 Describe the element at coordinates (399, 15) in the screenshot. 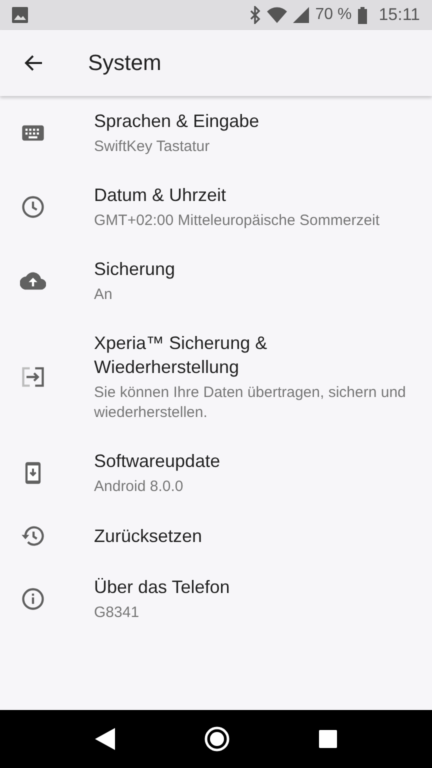

I see `clock-time: 15:11` at that location.